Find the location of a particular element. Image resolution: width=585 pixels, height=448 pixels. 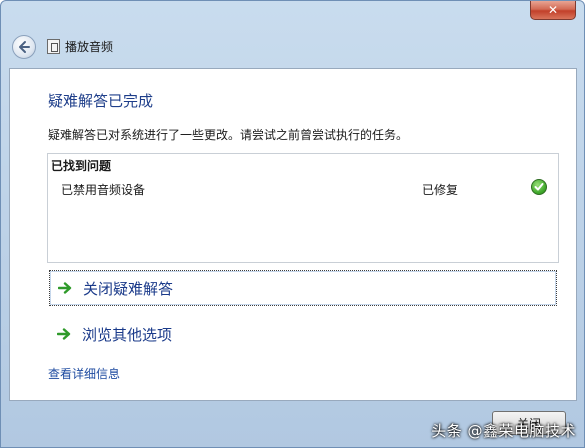

close-icon: ✕ is located at coordinates (553, 10).